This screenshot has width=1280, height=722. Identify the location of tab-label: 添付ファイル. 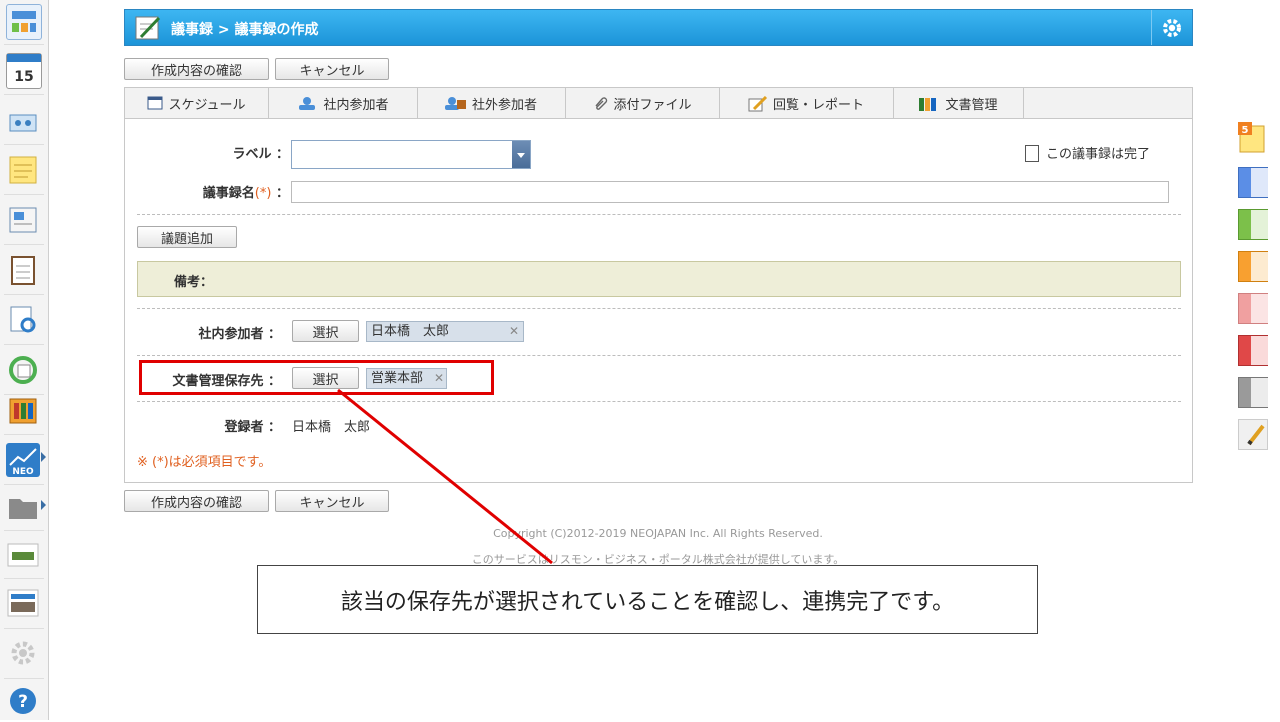
(652, 105).